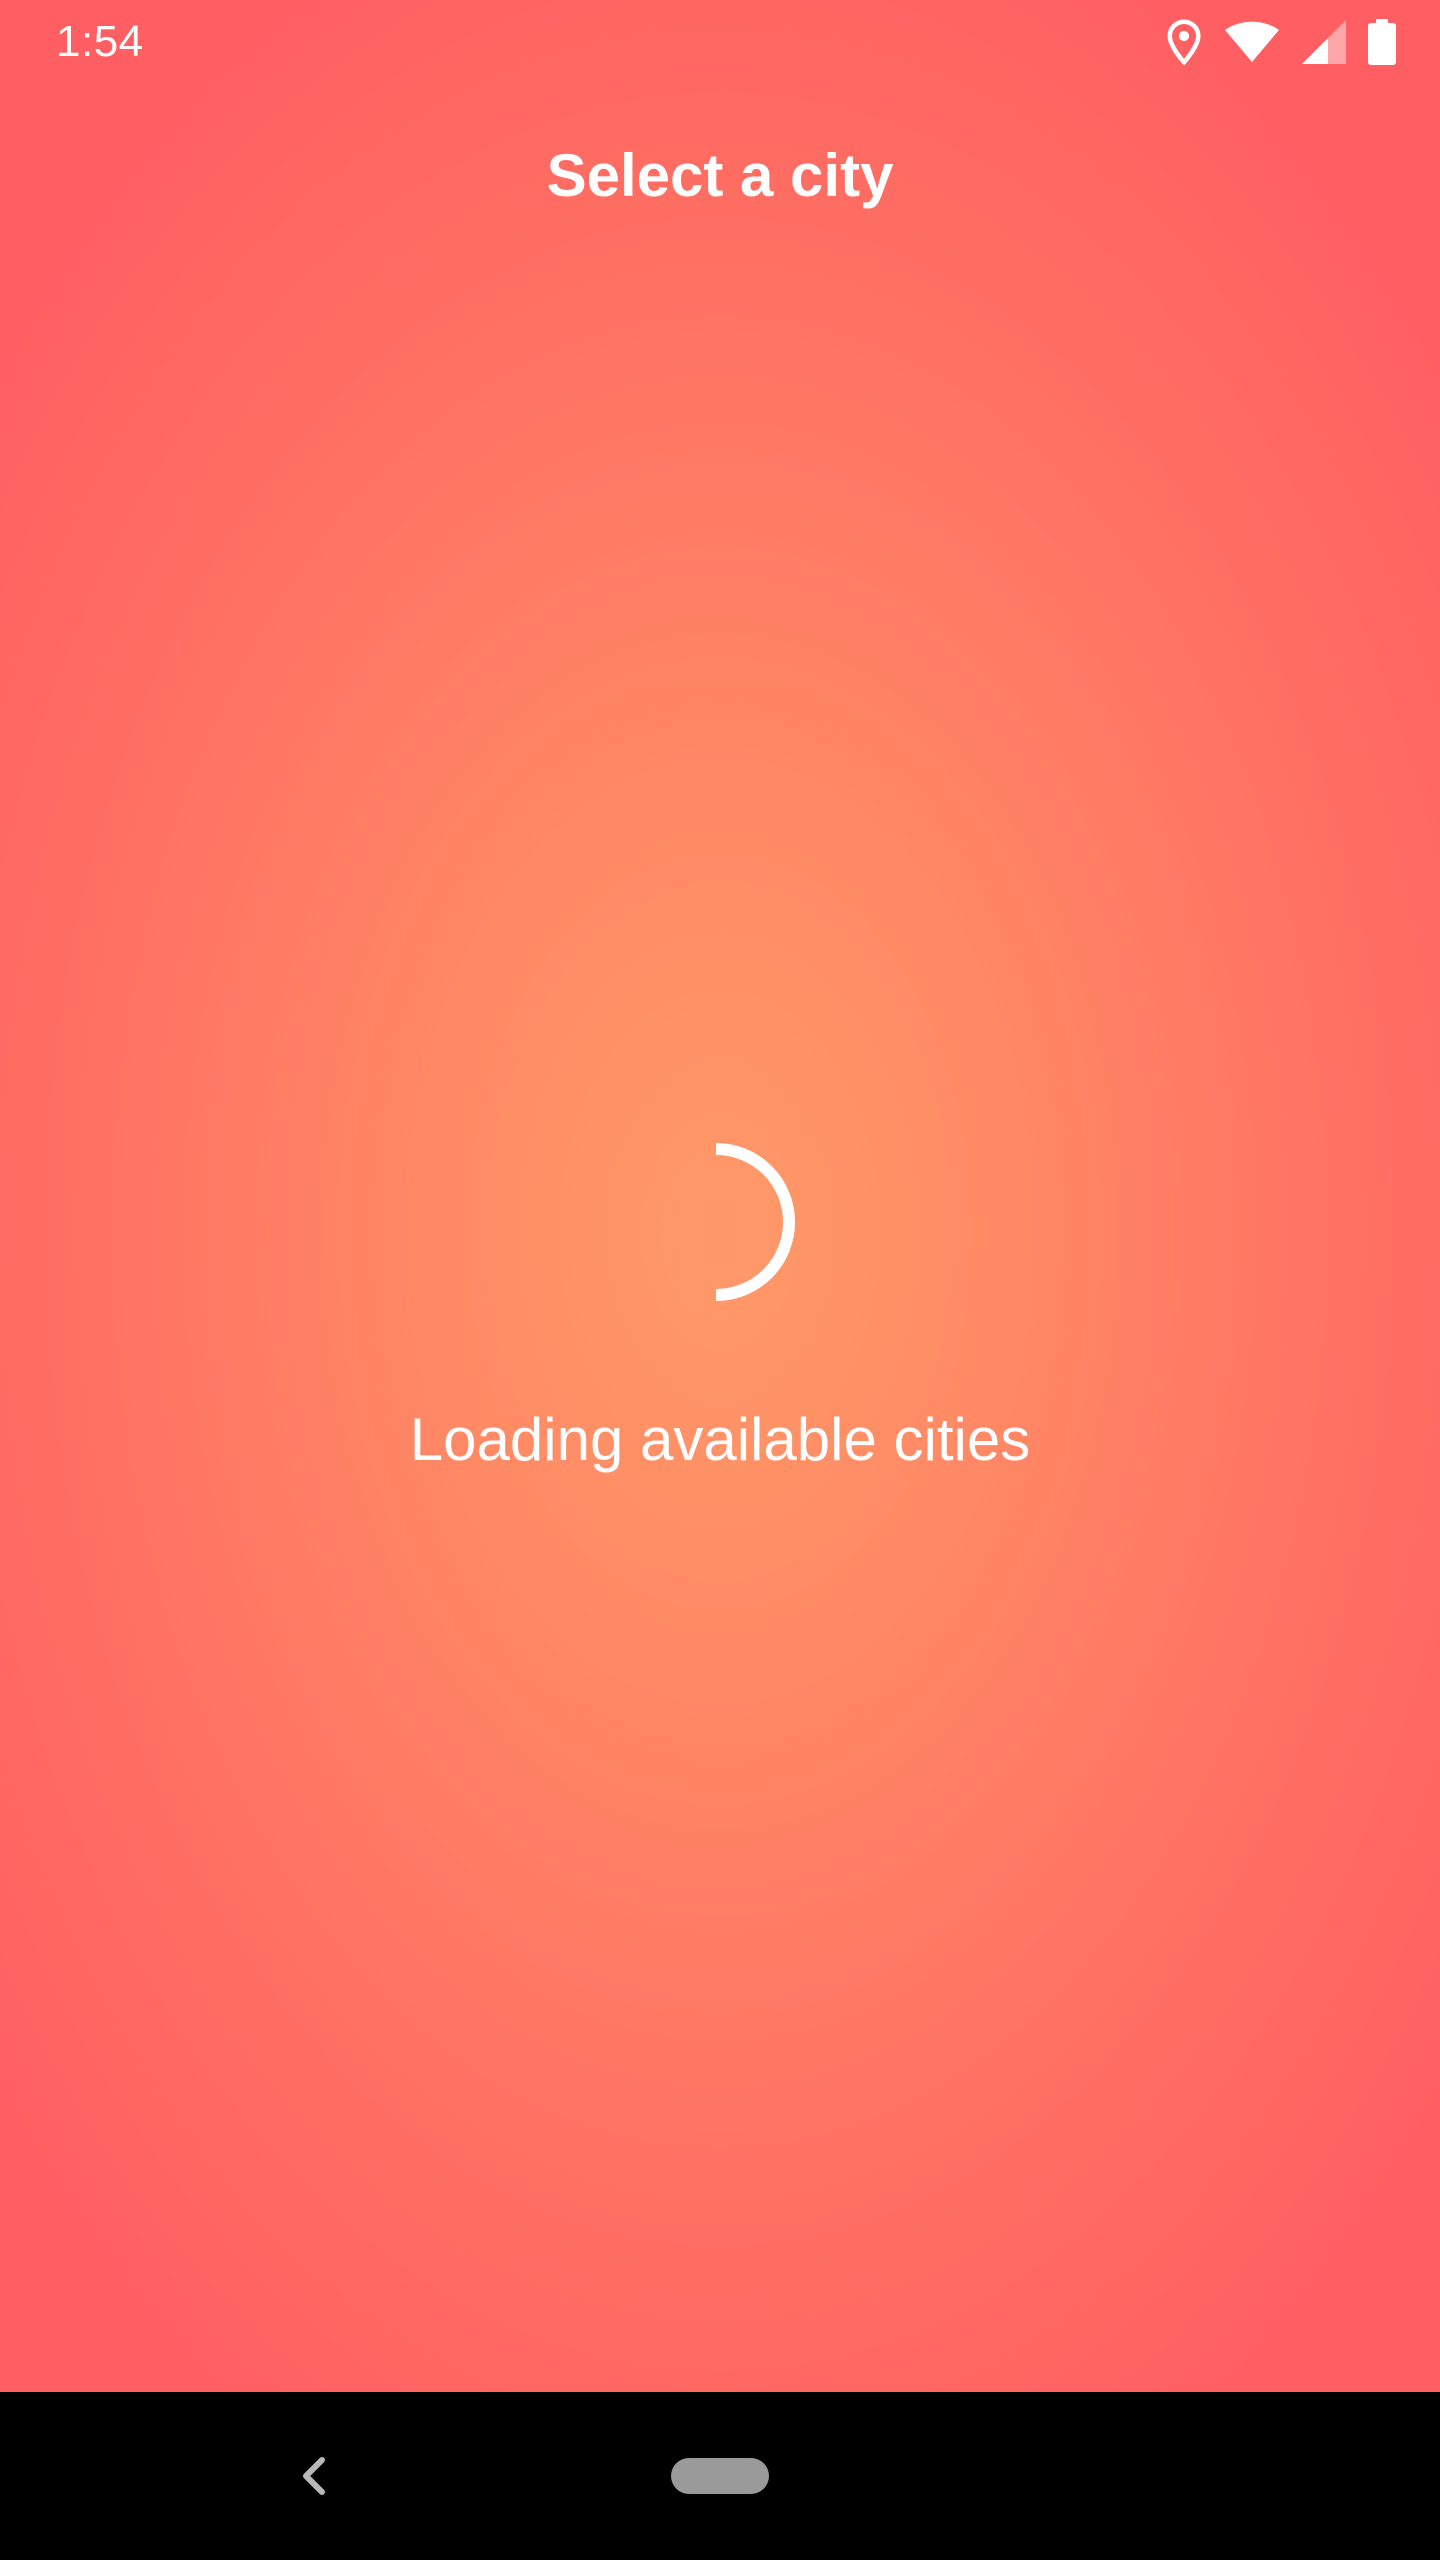  What do you see at coordinates (720, 175) in the screenshot?
I see `page-title: Select a city` at bounding box center [720, 175].